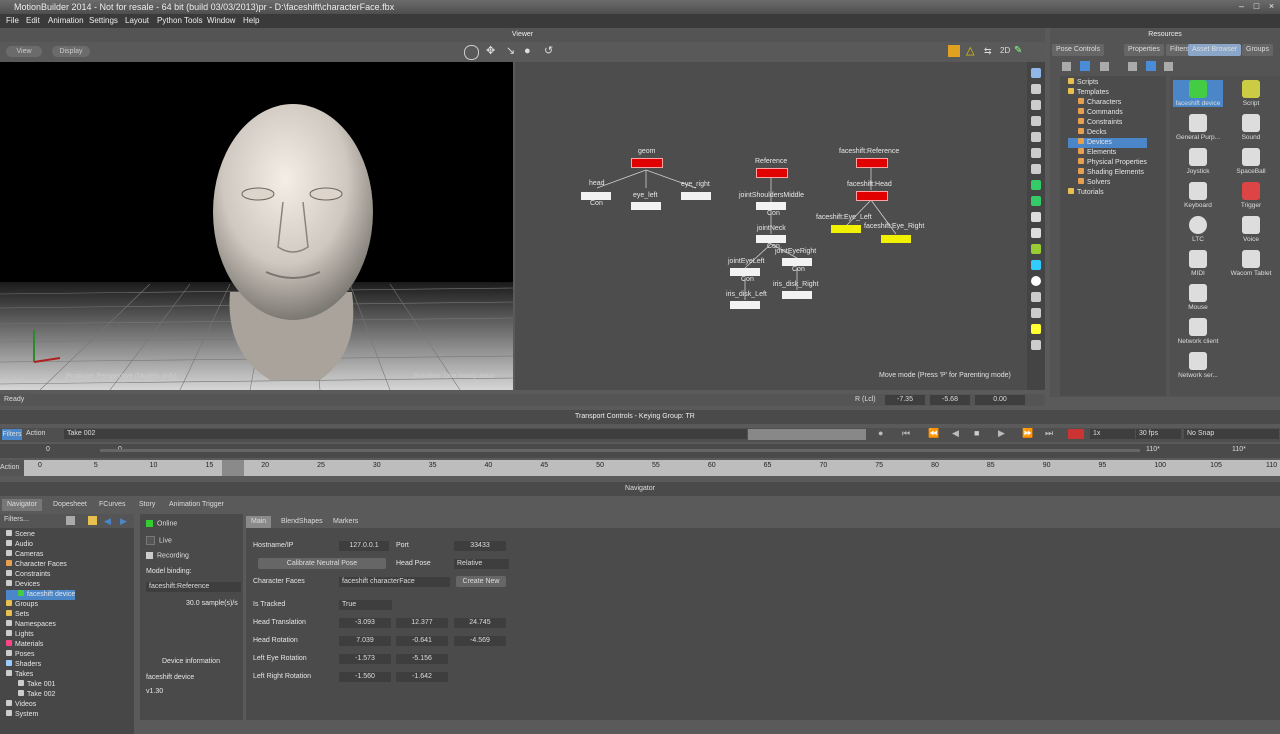 The width and height of the screenshot is (1280, 734). What do you see at coordinates (1036, 185) in the screenshot?
I see `character-tool-icon` at bounding box center [1036, 185].